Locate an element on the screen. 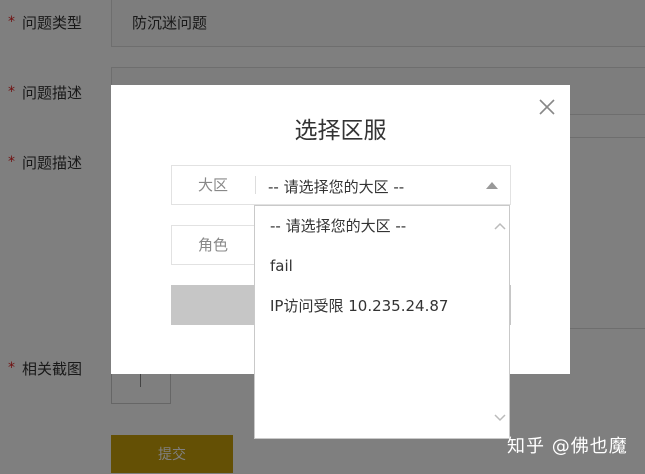  dropdown-scrollbar is located at coordinates (500, 322).